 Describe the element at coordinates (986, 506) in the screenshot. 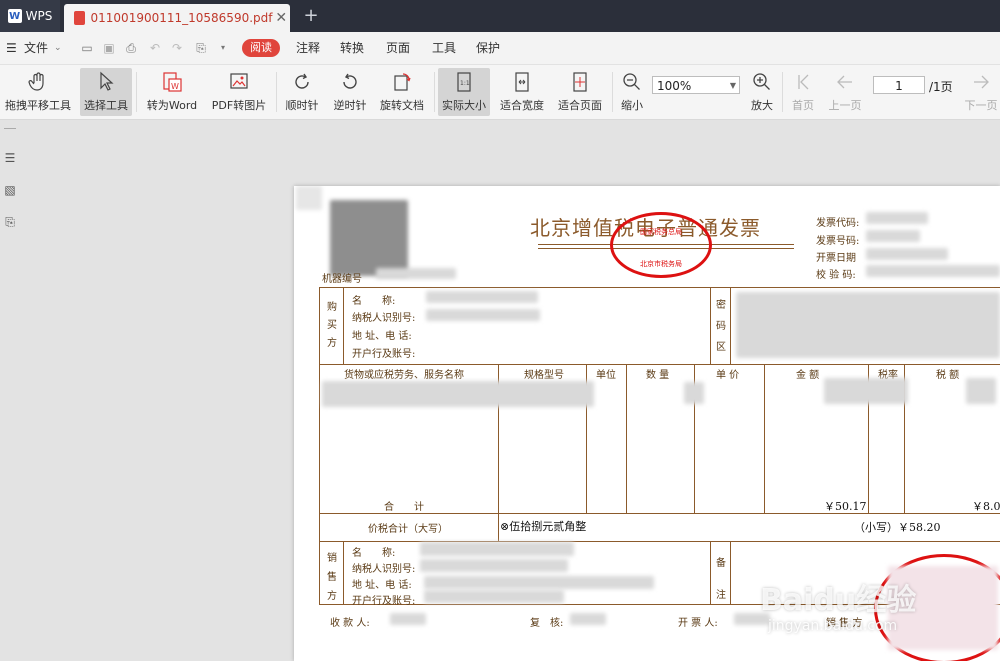

I see `total-tax: ￥8.0` at that location.